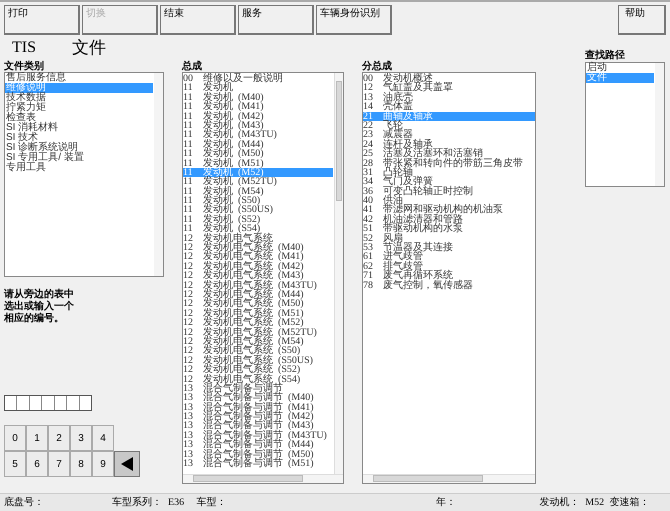 The height and width of the screenshot is (511, 670). I want to click on list-row: 11 发动机 (M41), so click(258, 107).